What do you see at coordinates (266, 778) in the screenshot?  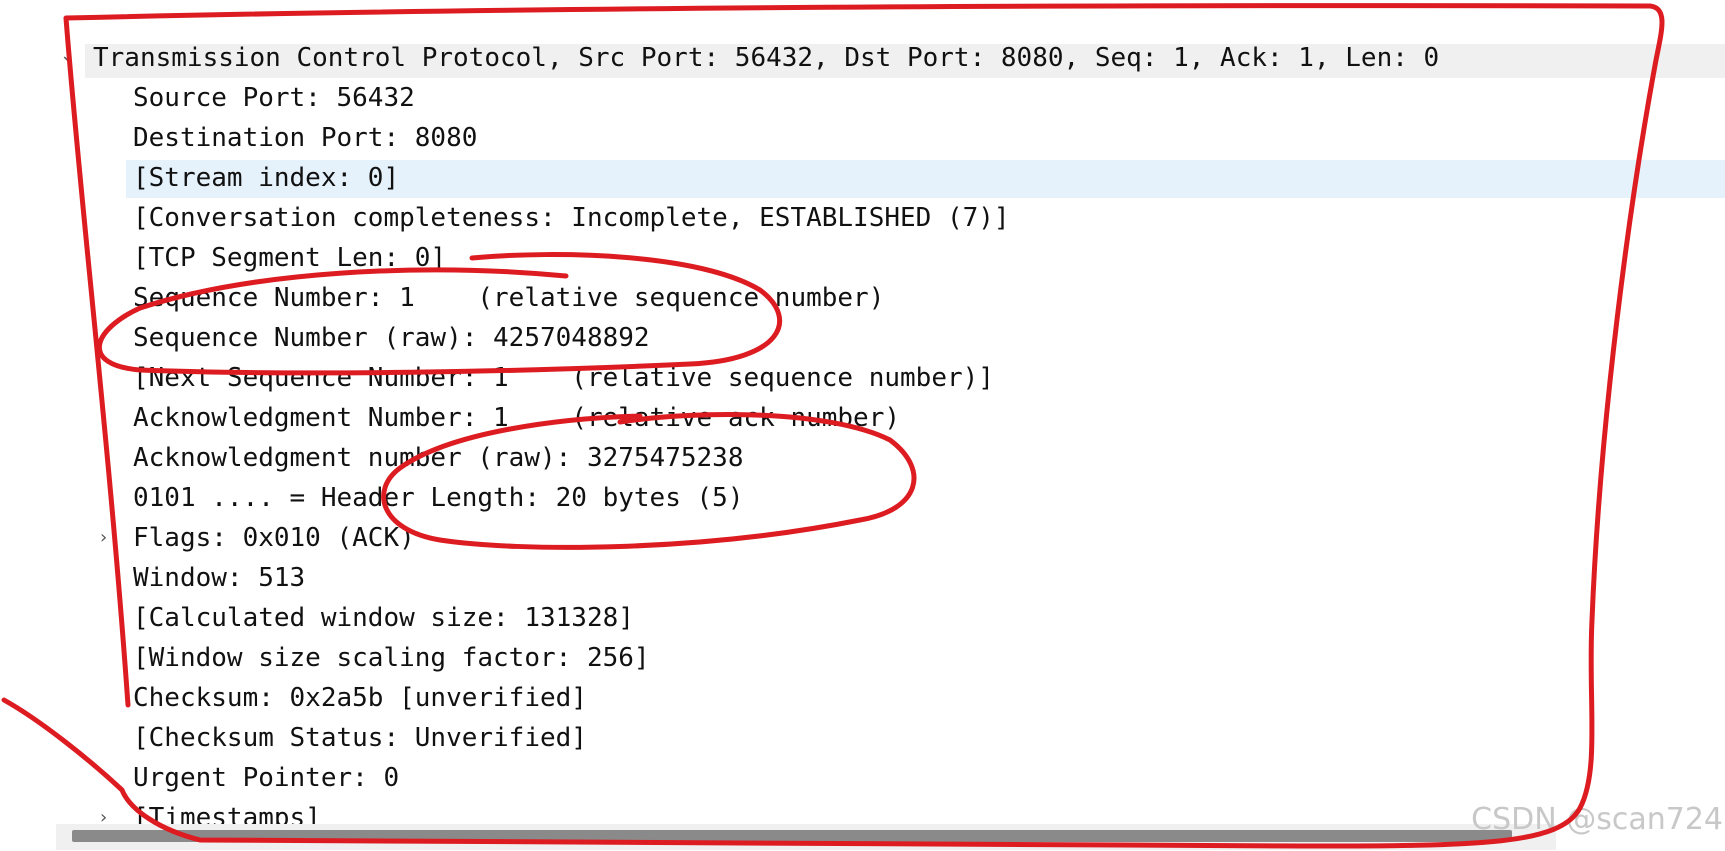 I see `urgent-pointer-field: Urgent Pointer: 0` at bounding box center [266, 778].